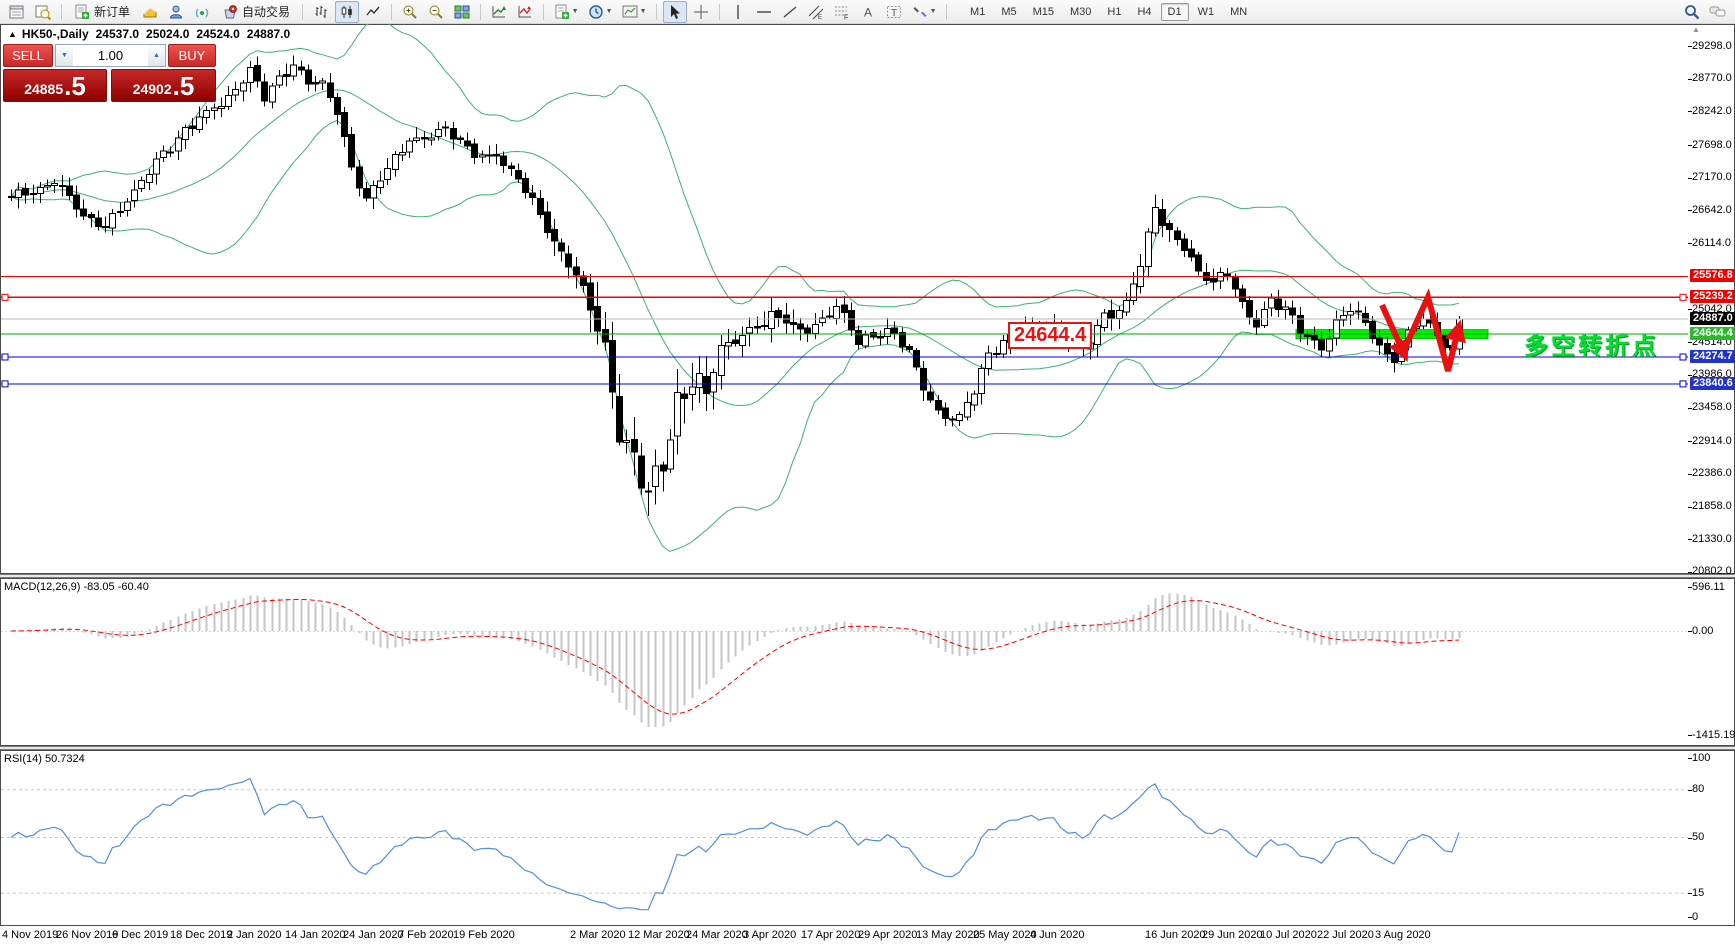  What do you see at coordinates (867, 935) in the screenshot?
I see `time-axis` at bounding box center [867, 935].